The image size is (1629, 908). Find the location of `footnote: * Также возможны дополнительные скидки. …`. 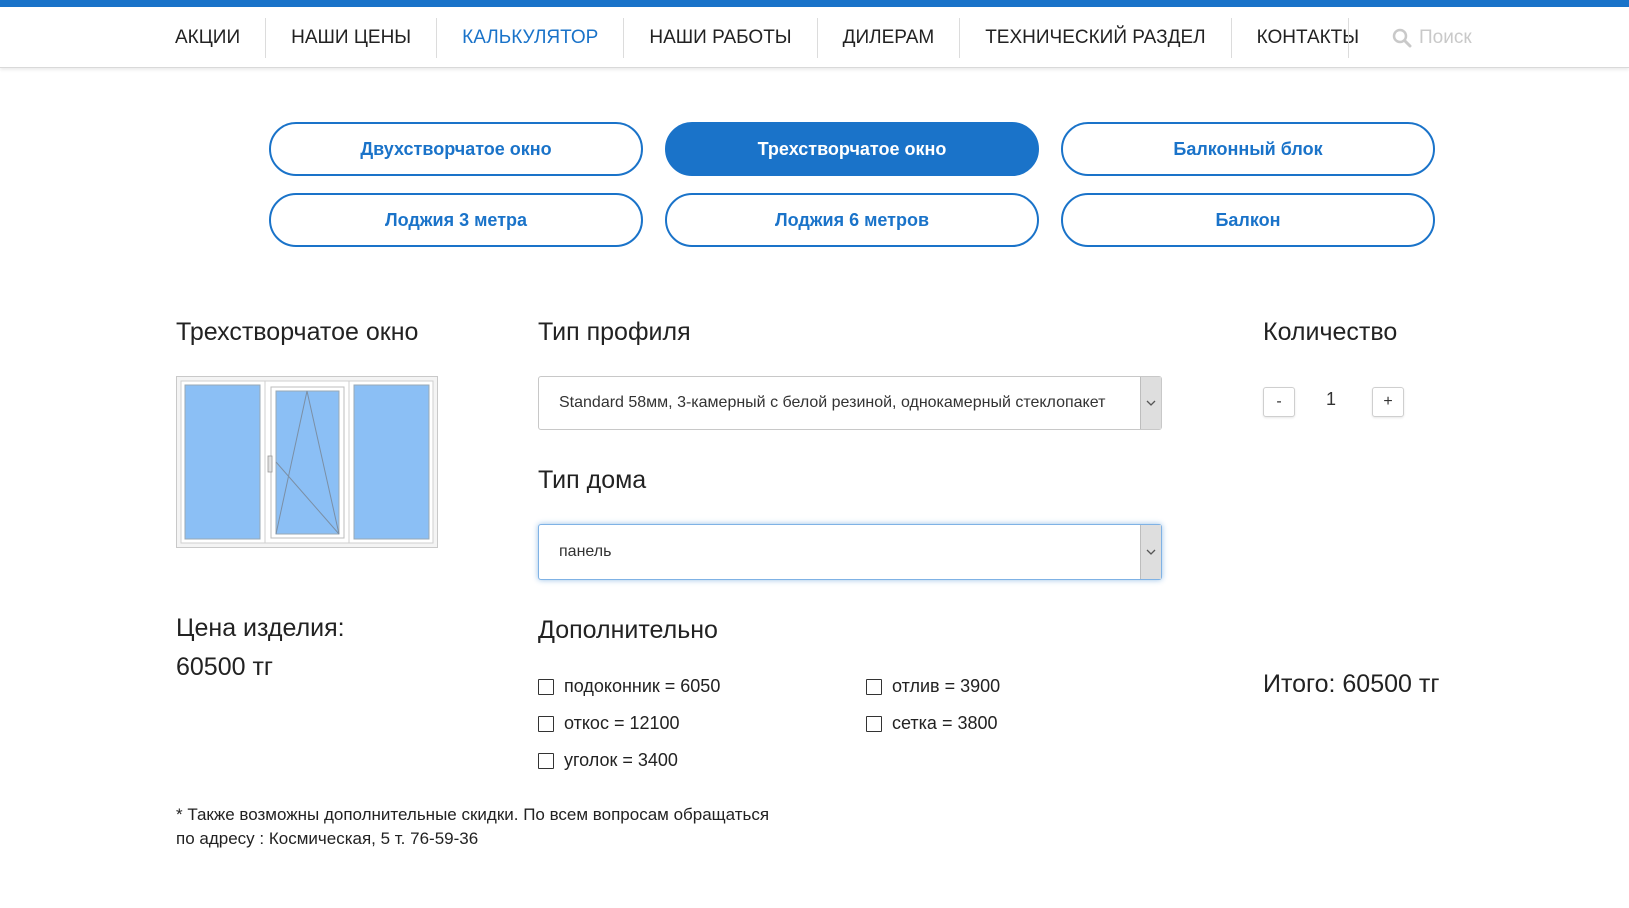

footnote: * Также возможны дополнительные скидки. … is located at coordinates (472, 827).